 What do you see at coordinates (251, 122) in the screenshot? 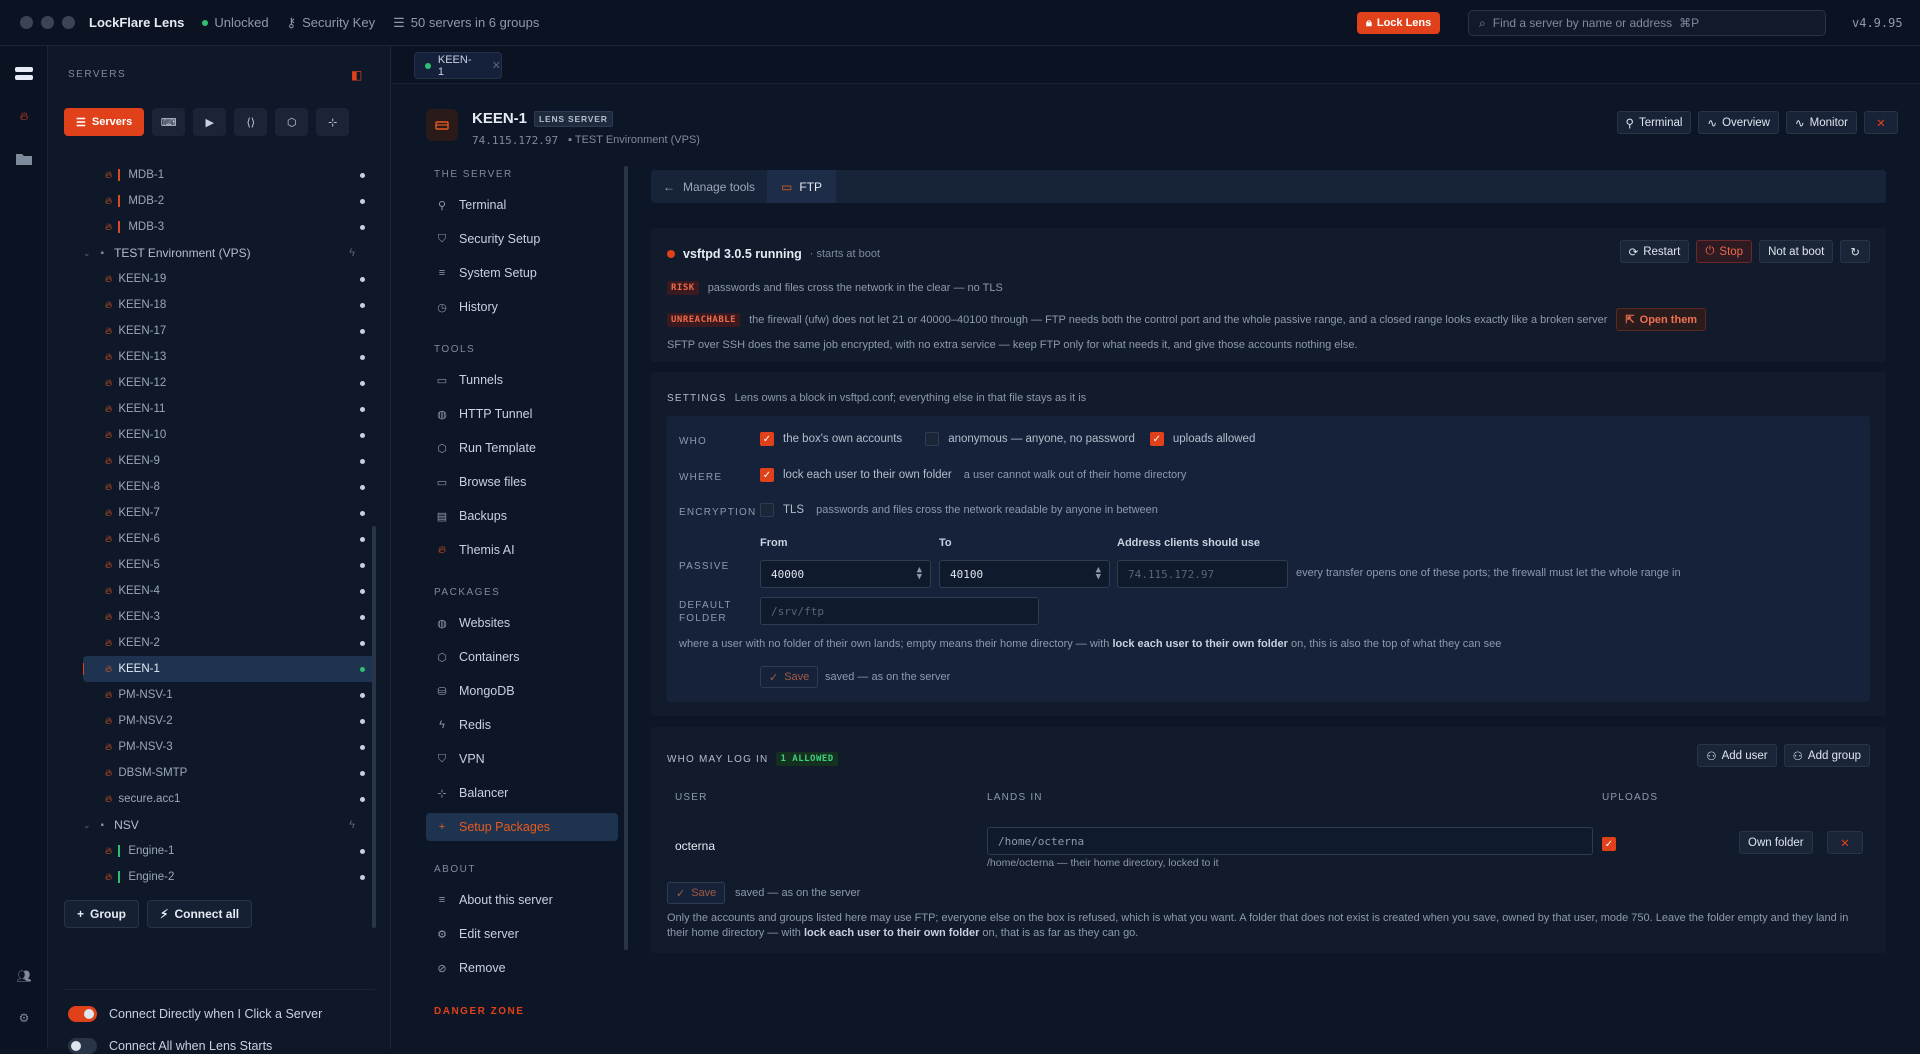
I see `tab-code-icon: ⟨⟩` at bounding box center [251, 122].